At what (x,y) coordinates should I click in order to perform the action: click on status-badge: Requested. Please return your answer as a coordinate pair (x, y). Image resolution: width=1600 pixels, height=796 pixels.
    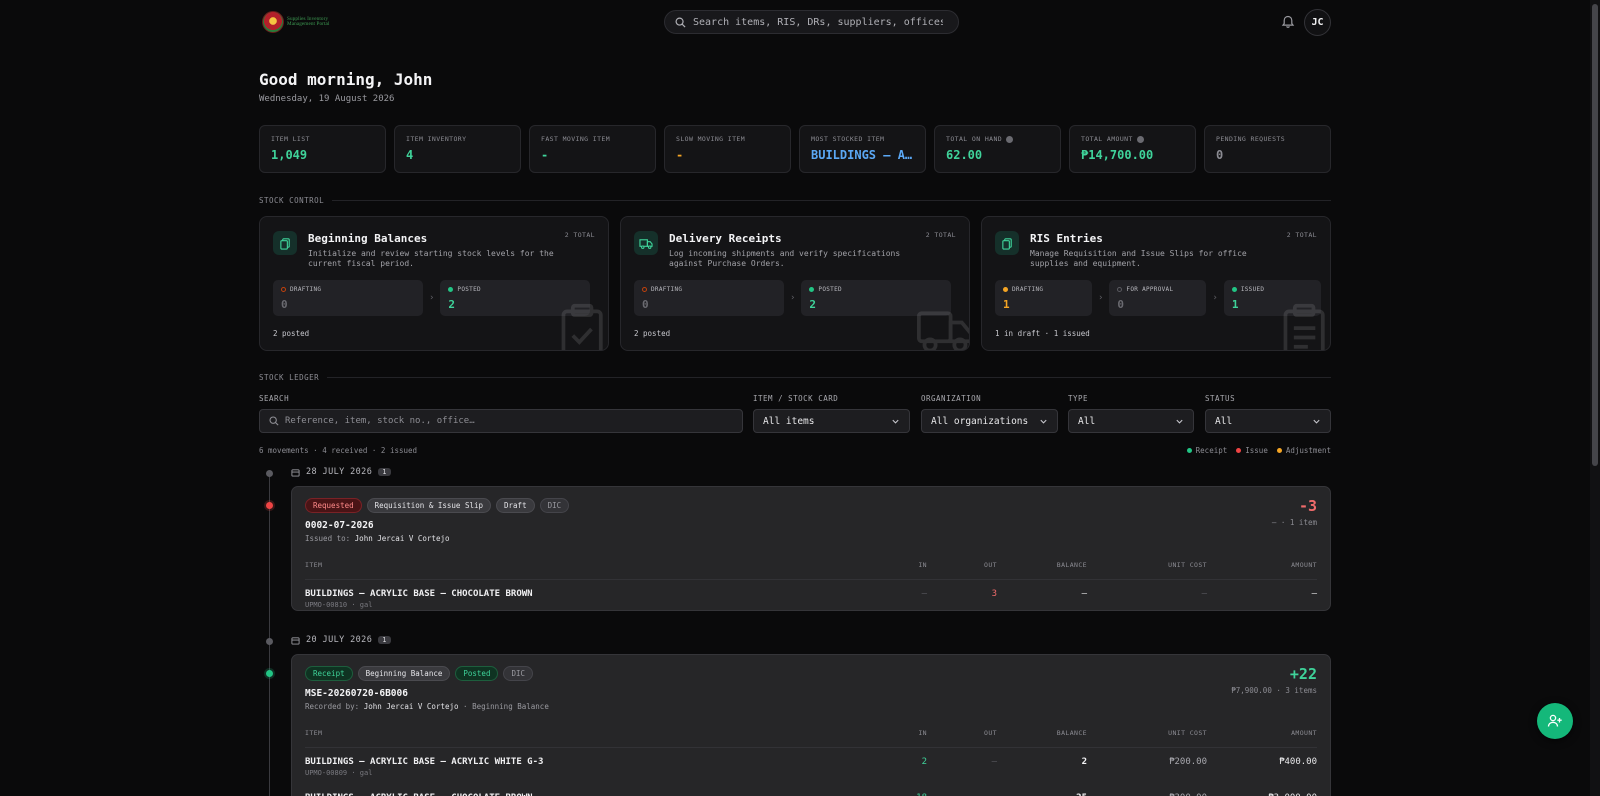
    Looking at the image, I should click on (333, 505).